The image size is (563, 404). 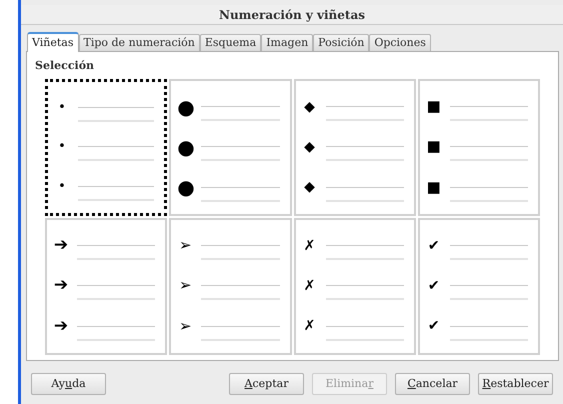 I want to click on tab: Imagen, so click(x=287, y=42).